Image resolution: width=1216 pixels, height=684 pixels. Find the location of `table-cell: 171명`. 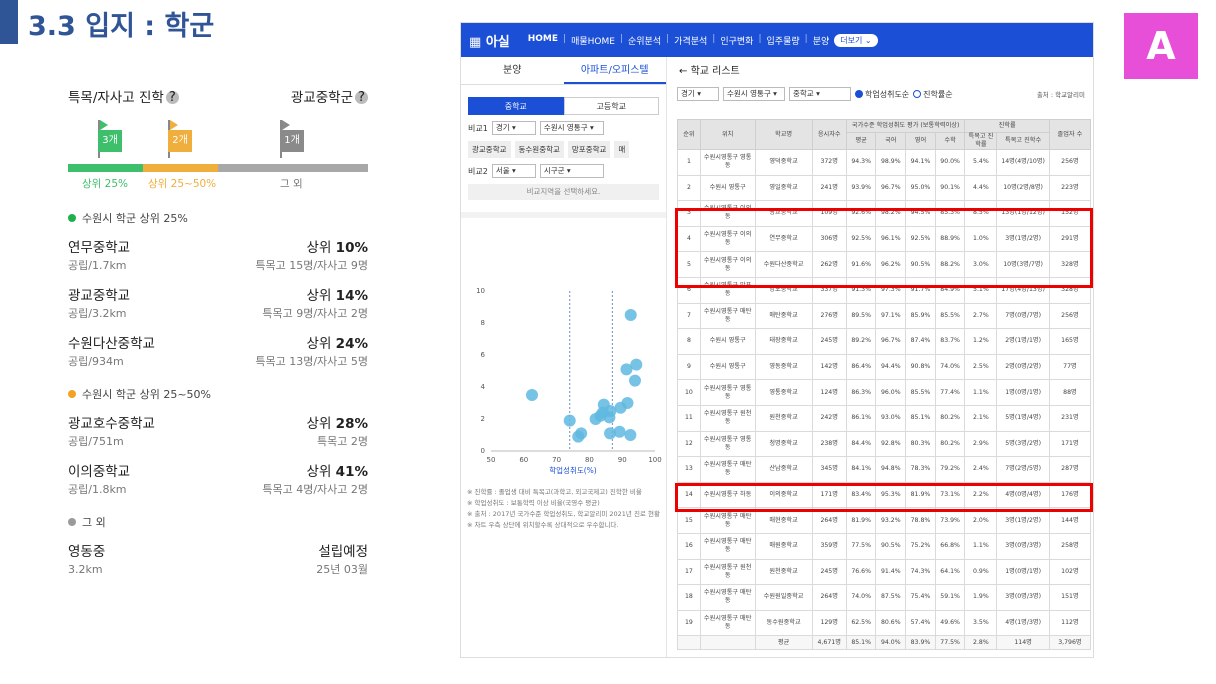

table-cell: 171명 is located at coordinates (829, 495).